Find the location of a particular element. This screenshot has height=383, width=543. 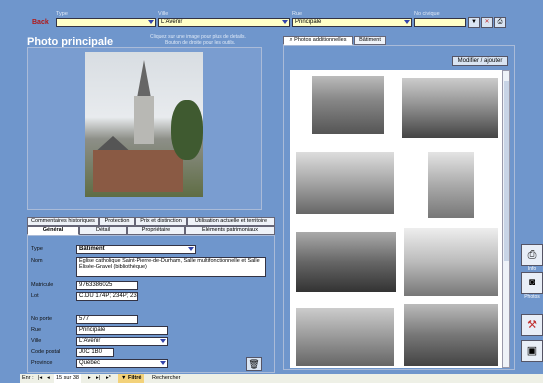

codepostal-label: Code postal is located at coordinates (46, 352).